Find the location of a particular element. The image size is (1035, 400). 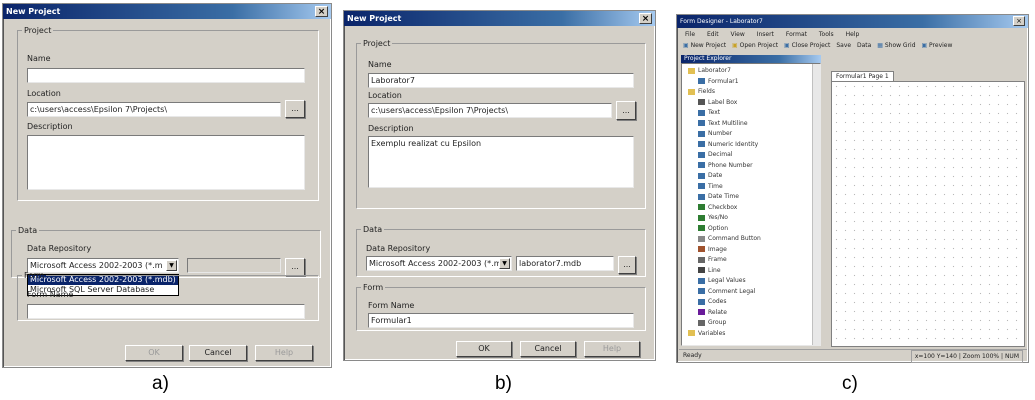

tree-item: Comment Legal is located at coordinates (726, 292).